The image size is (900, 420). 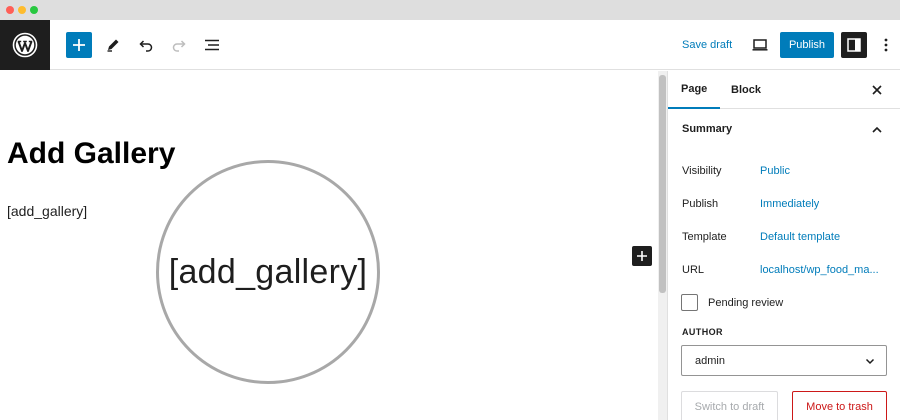 What do you see at coordinates (710, 361) in the screenshot?
I see `author-selected-value: admin` at bounding box center [710, 361].